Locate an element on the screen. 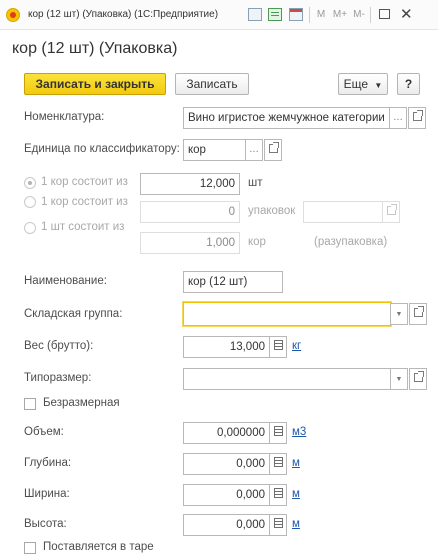 This screenshot has height=560, width=438. tare-label: Поставляется в таре is located at coordinates (98, 547).